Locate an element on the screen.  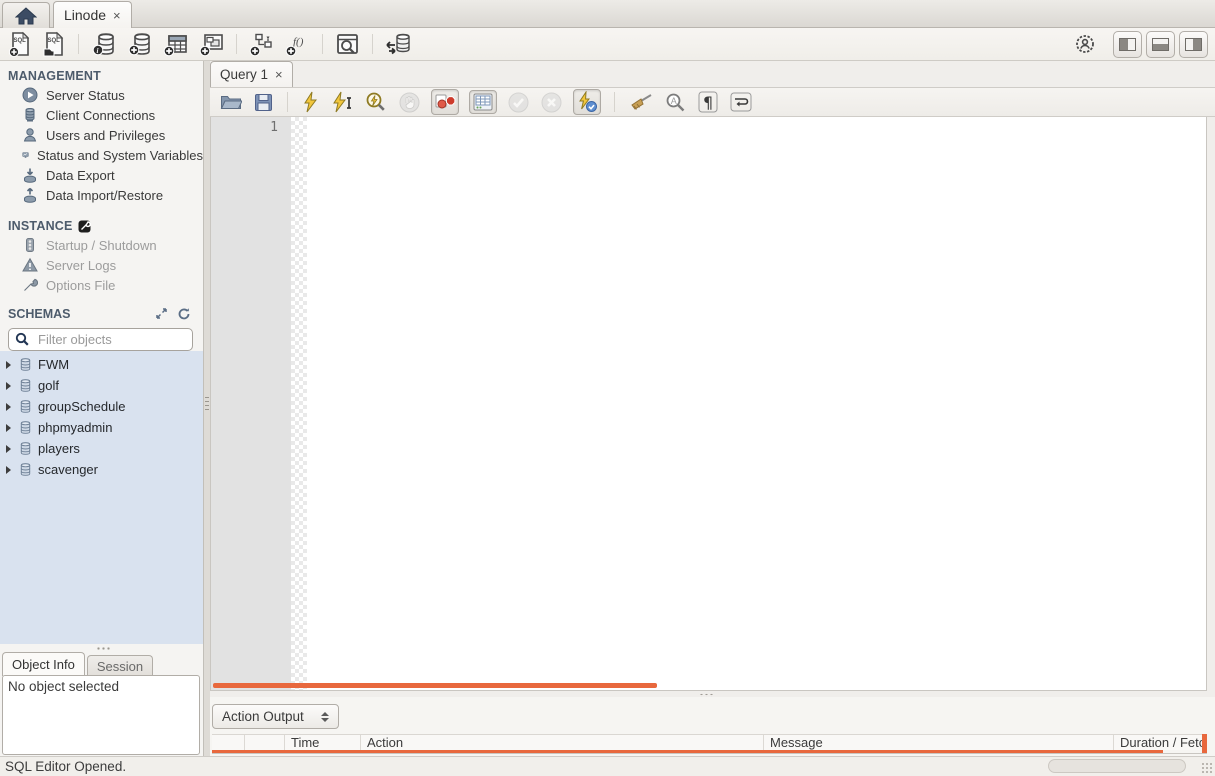
open-script-icon is located at coordinates (231, 102).